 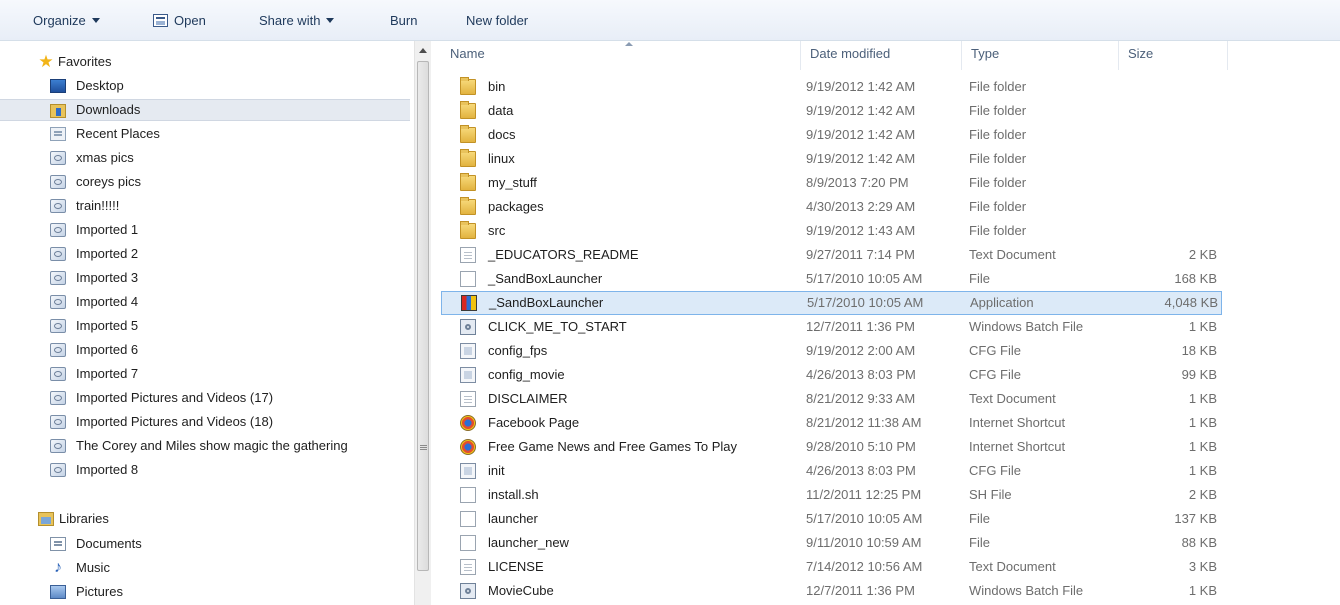 I want to click on file-date: 9/27/2011 7:14 PM, so click(x=860, y=254).